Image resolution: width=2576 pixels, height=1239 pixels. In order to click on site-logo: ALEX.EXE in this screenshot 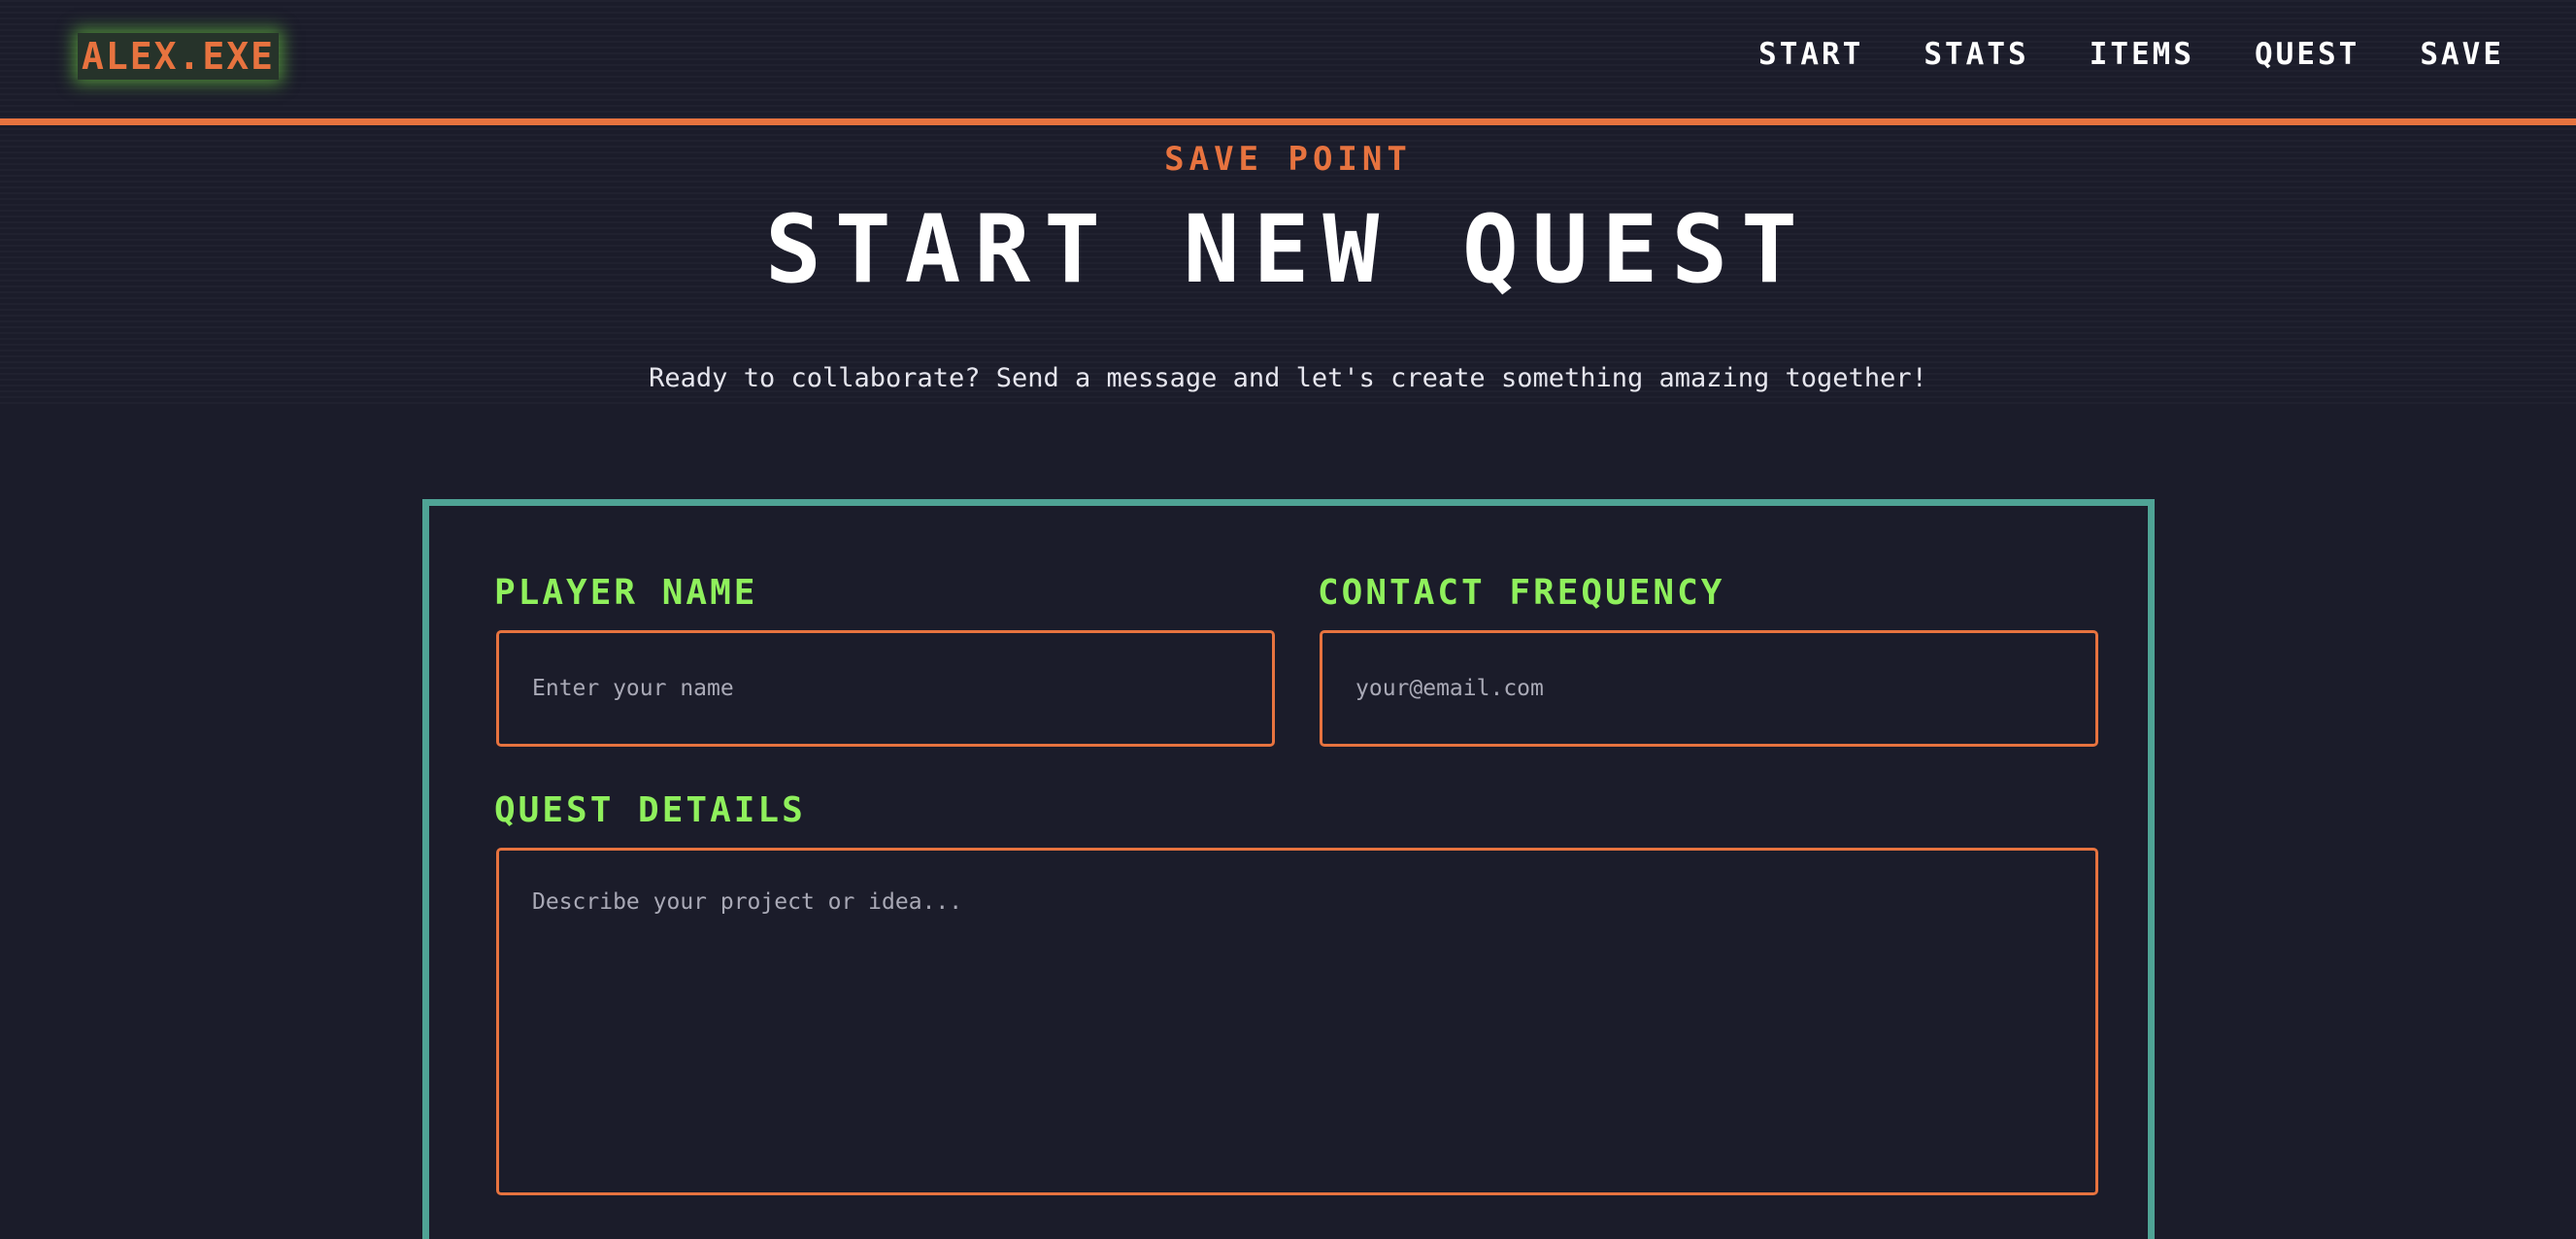, I will do `click(179, 57)`.